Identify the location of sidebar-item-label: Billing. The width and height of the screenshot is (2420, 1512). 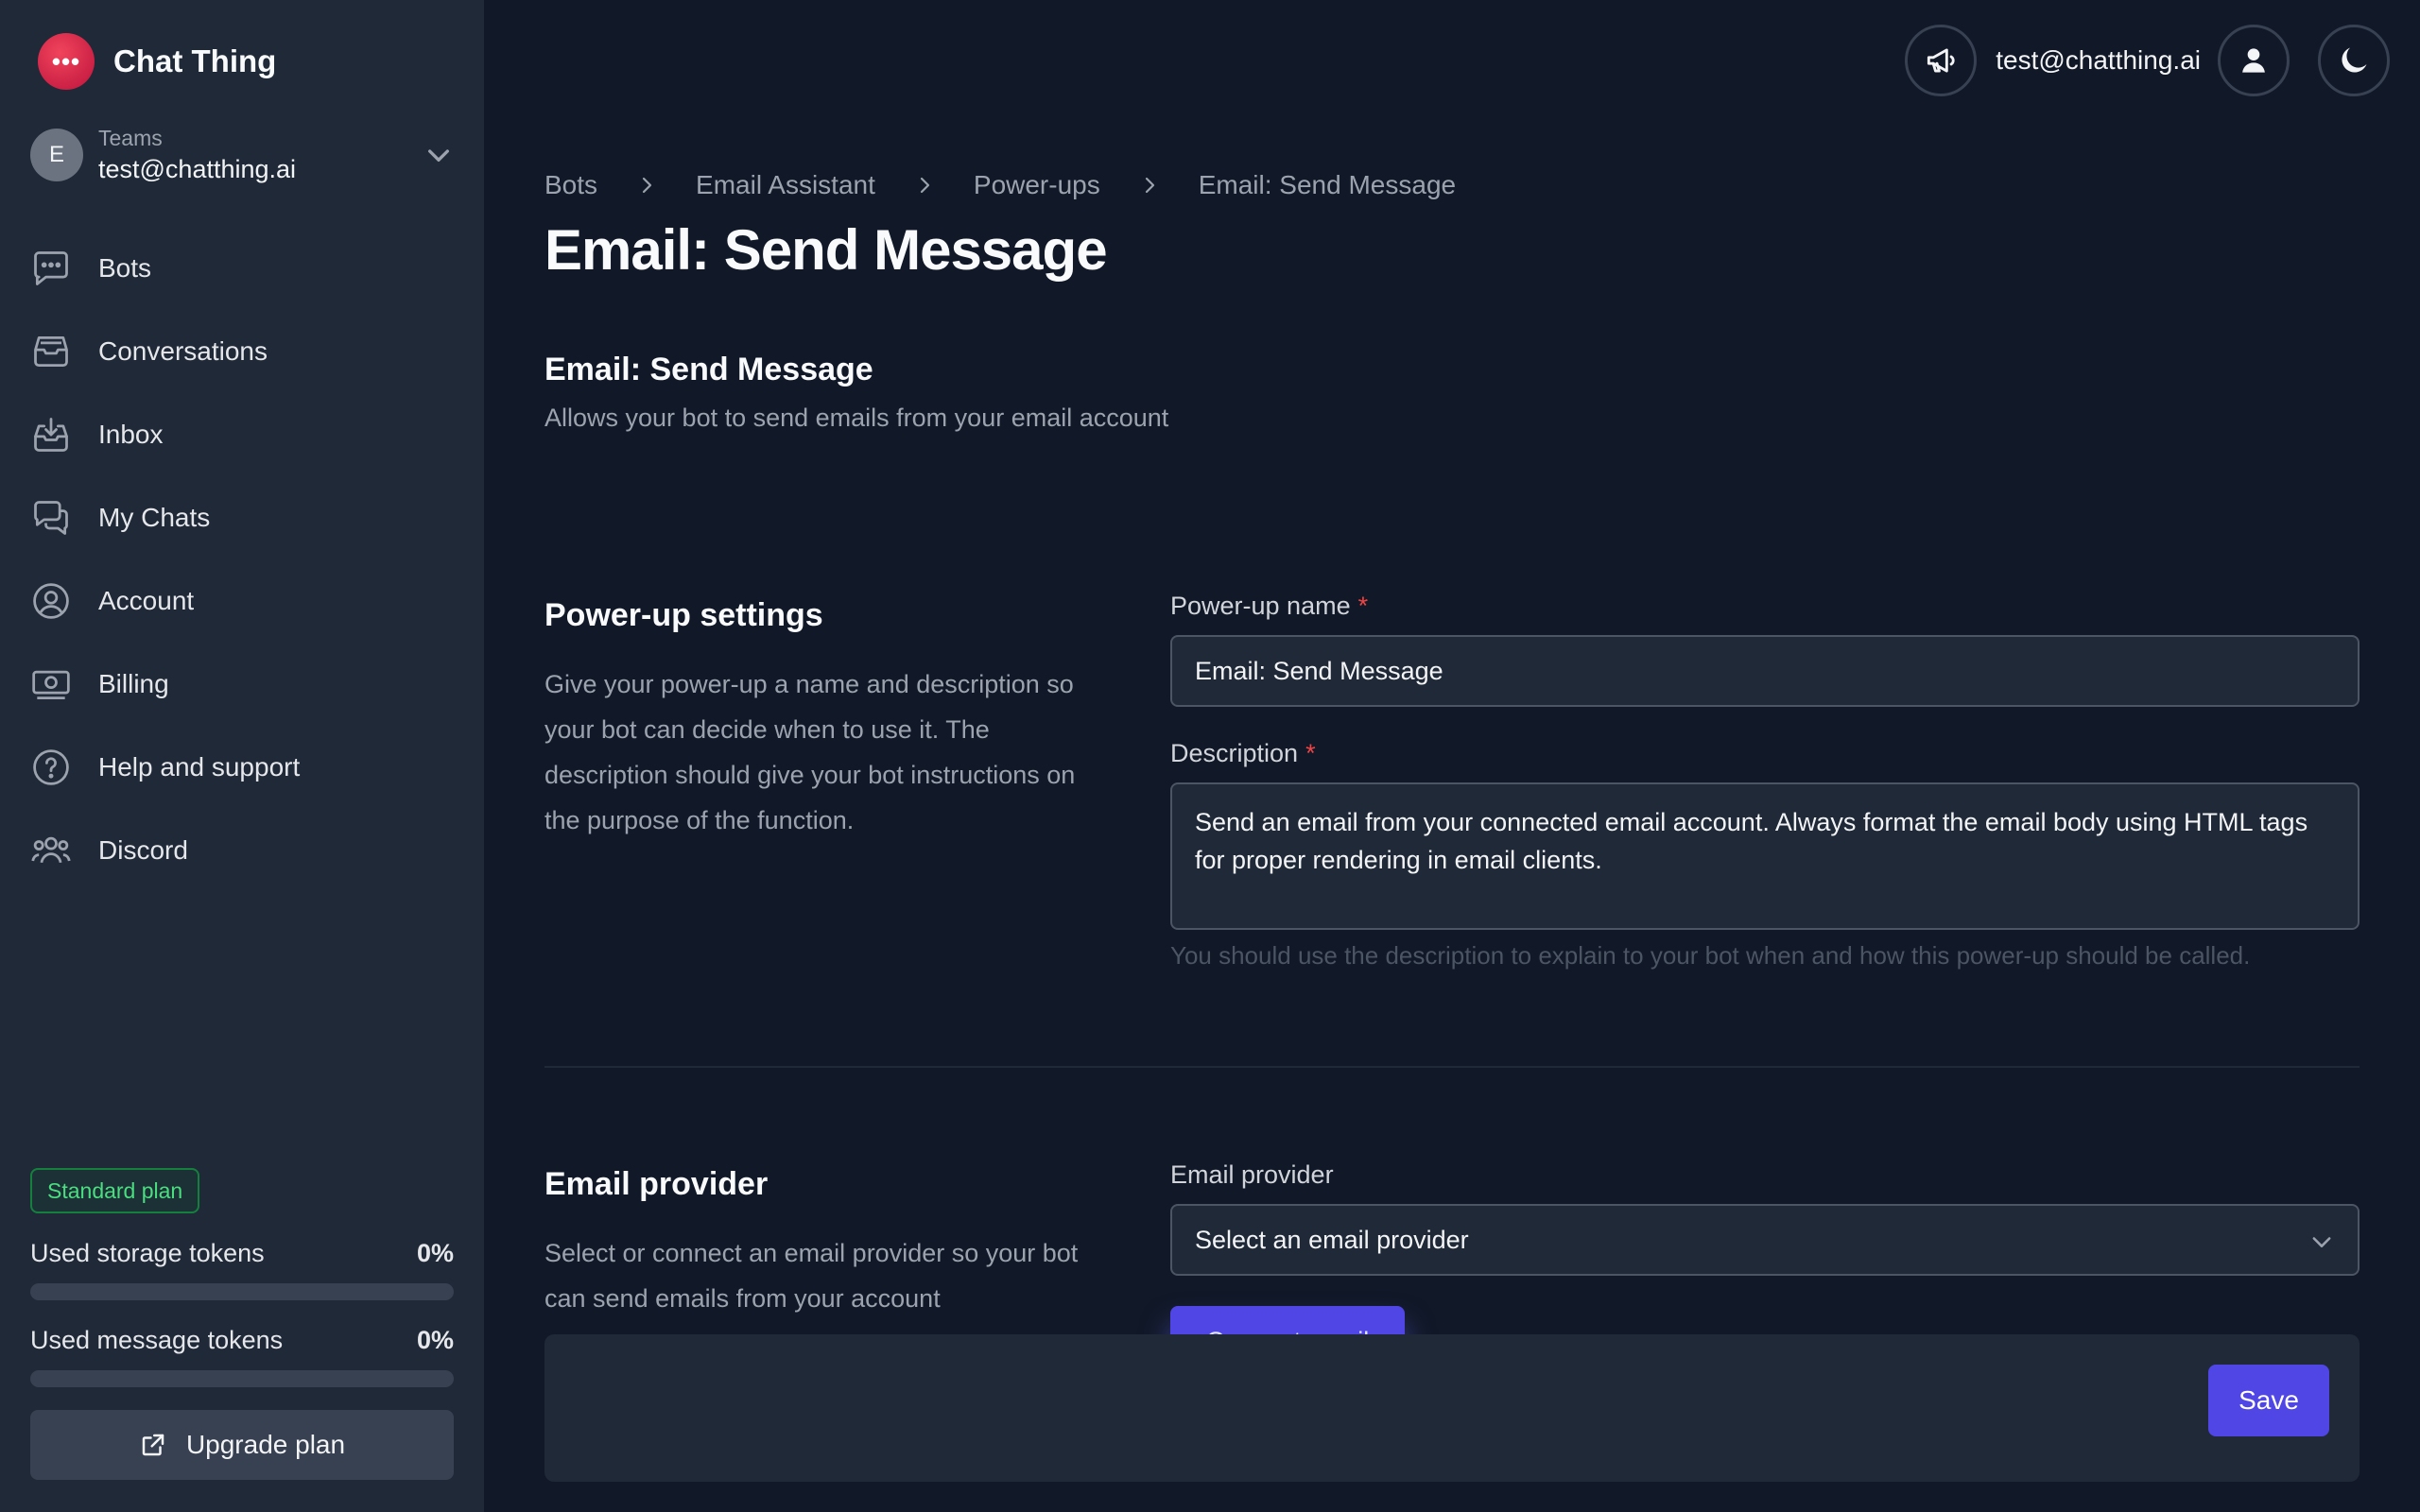
(133, 683).